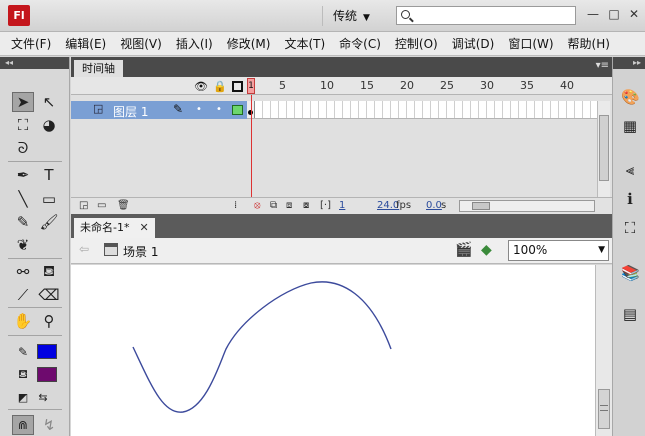 This screenshot has width=645, height=436. What do you see at coordinates (43, 397) in the screenshot?
I see `swap-colors-icon: ⇆` at bounding box center [43, 397].